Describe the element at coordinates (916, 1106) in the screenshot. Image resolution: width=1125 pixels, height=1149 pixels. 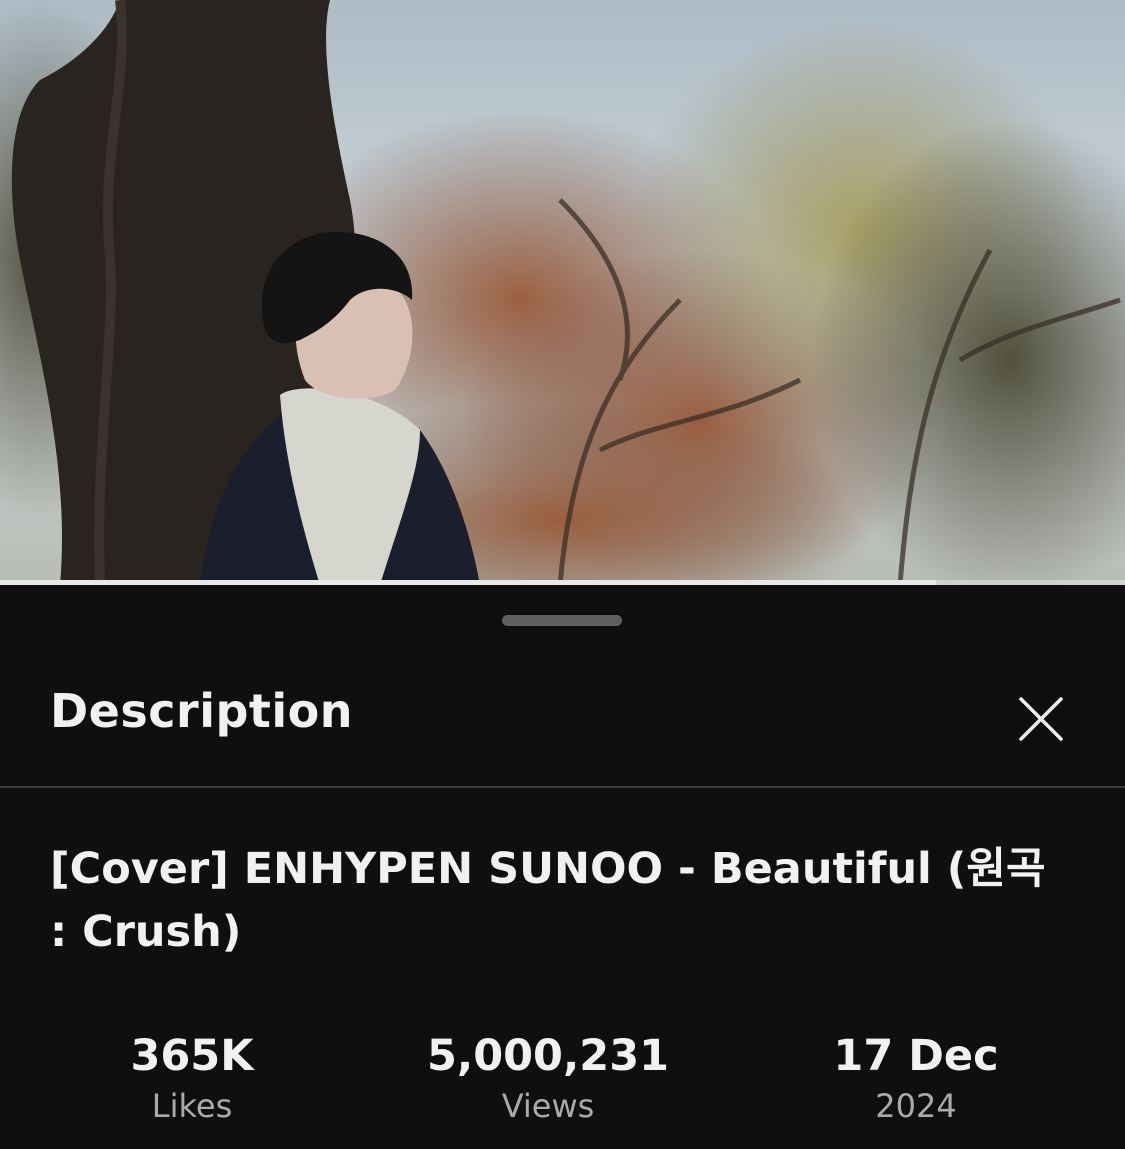
I see `upload-date-year: 2024` at that location.